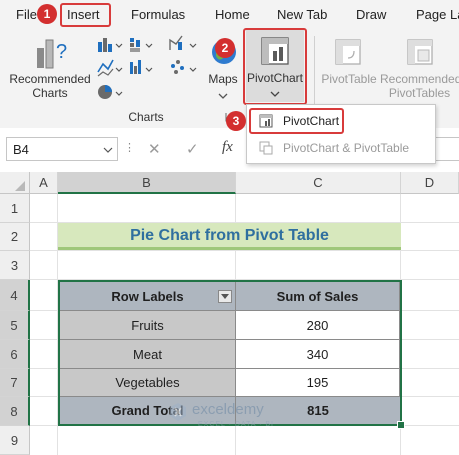 The image size is (459, 455). I want to click on row-header-1: 1, so click(15, 208).